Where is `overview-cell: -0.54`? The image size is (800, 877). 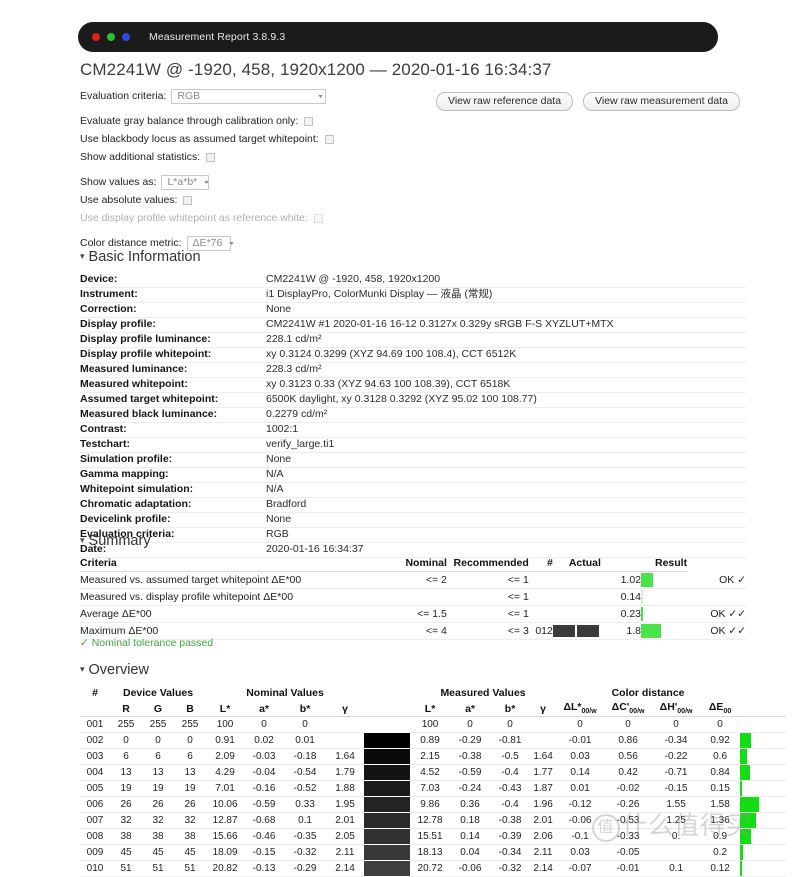
overview-cell: -0.54 is located at coordinates (305, 772).